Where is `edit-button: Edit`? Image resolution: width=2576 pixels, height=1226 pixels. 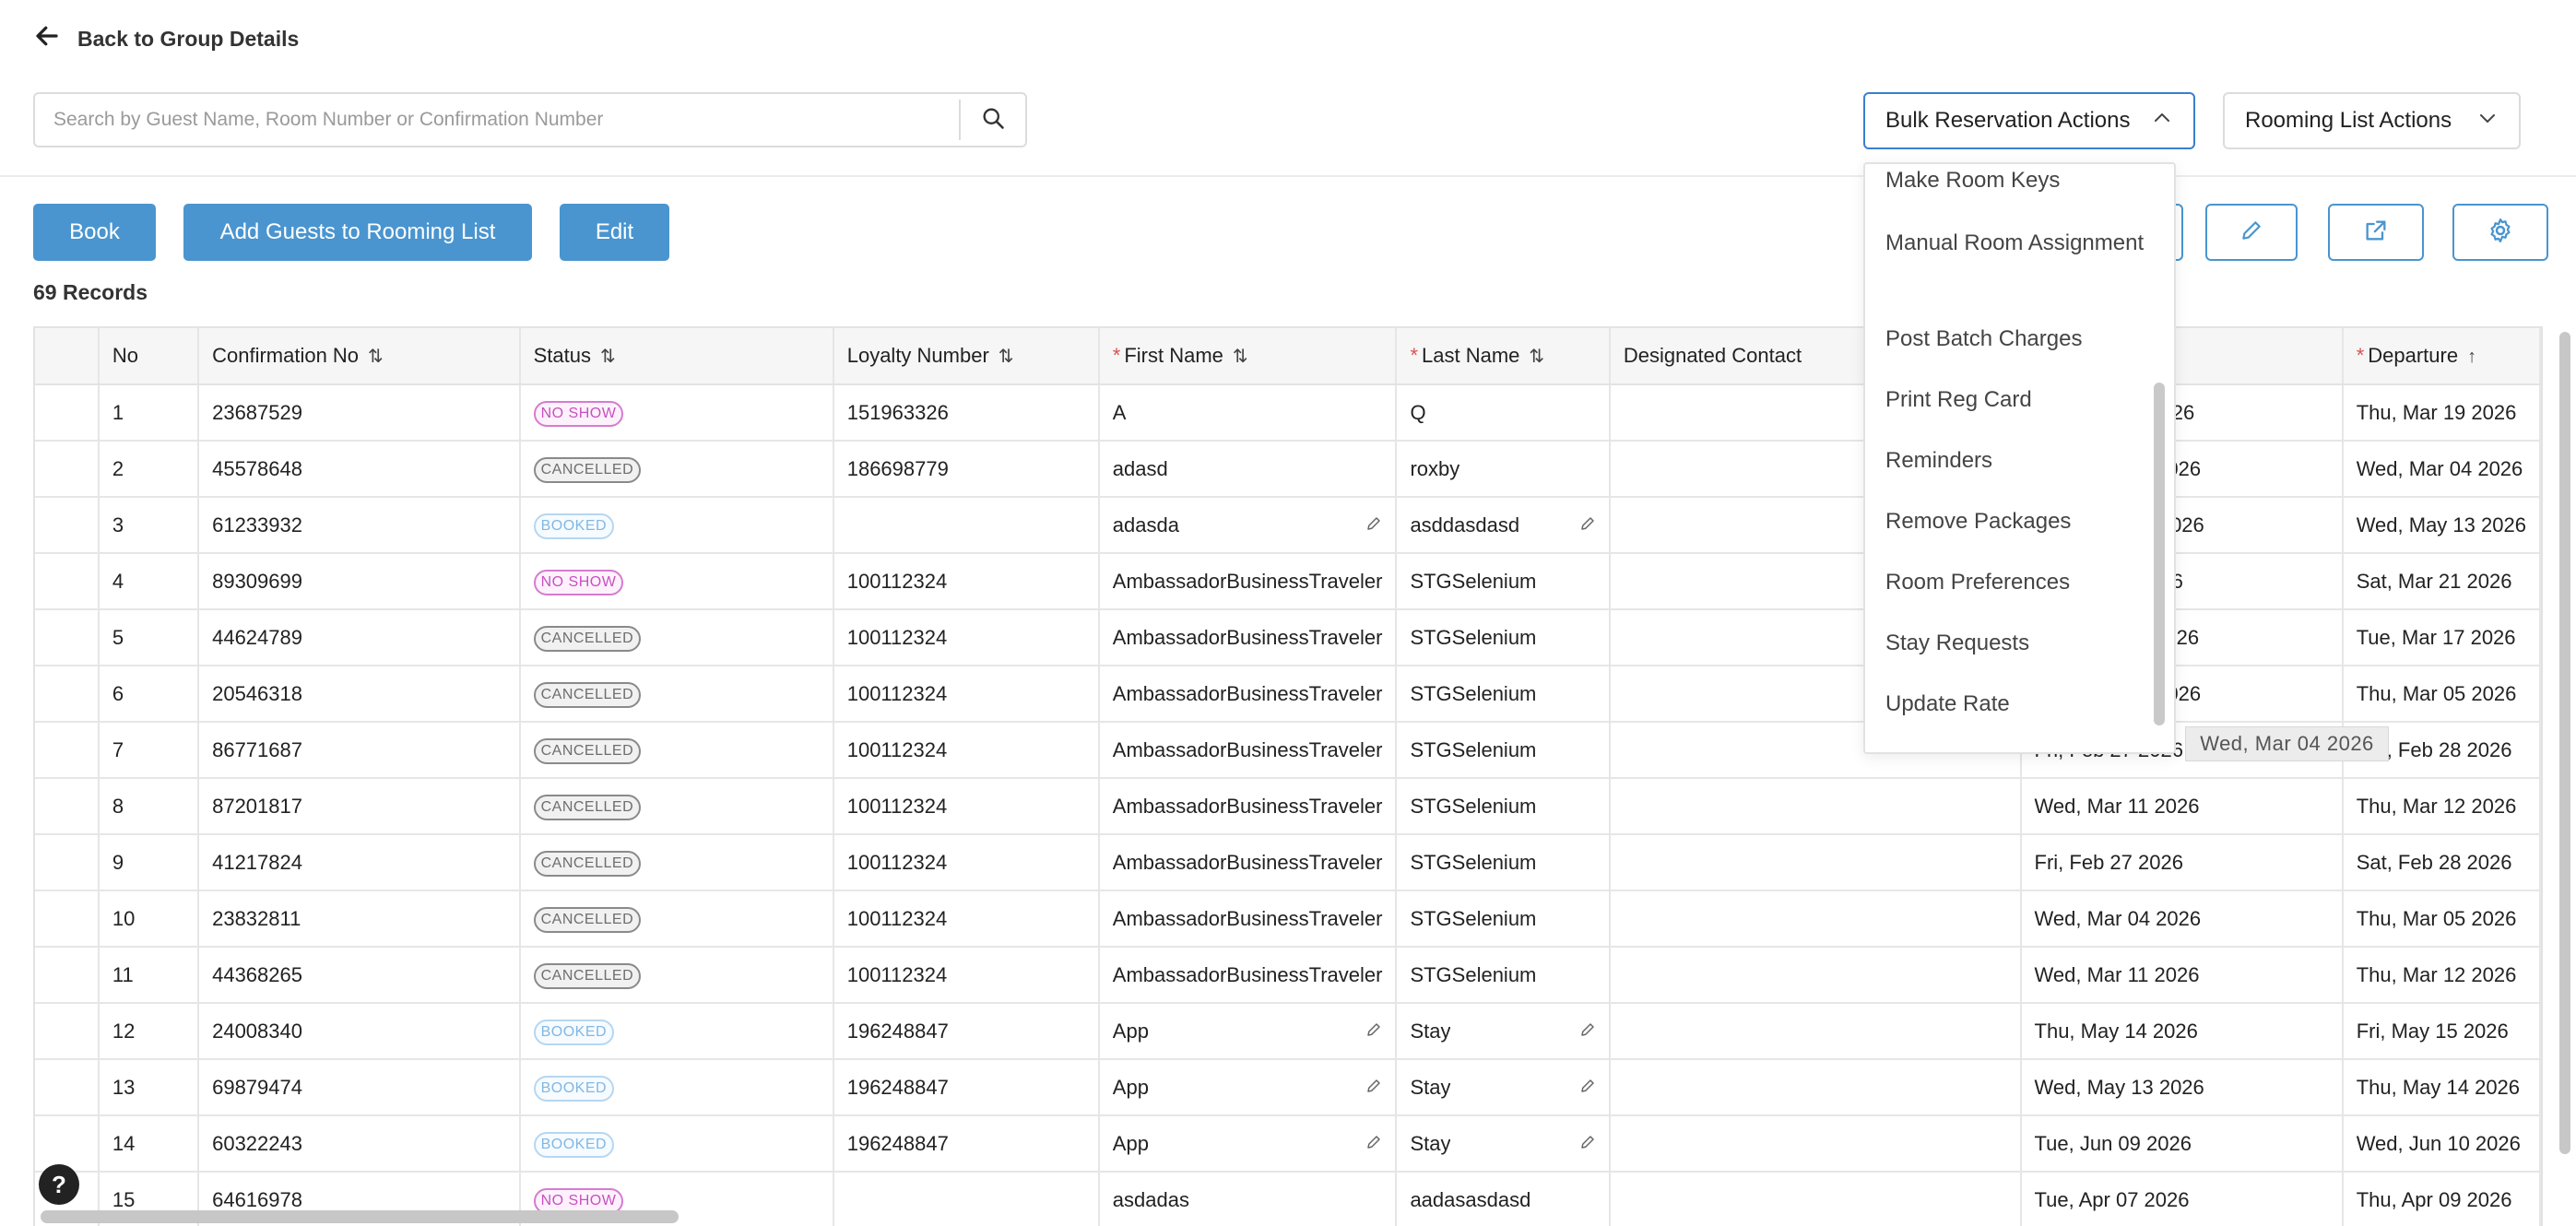
edit-button: Edit is located at coordinates (614, 232).